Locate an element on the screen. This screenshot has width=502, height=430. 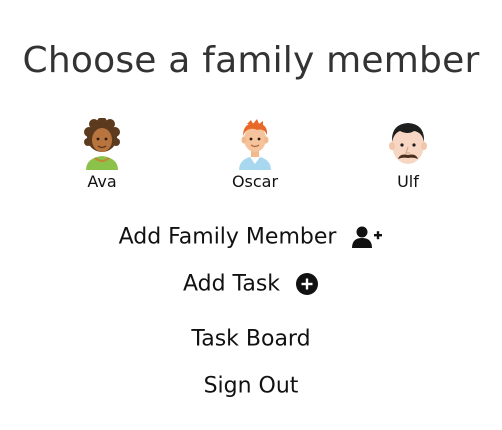
add-family-member-button: Add Family Member is located at coordinates (251, 237).